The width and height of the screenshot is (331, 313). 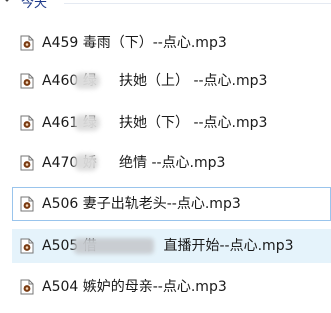 I want to click on group-title: 今天, so click(x=34, y=5).